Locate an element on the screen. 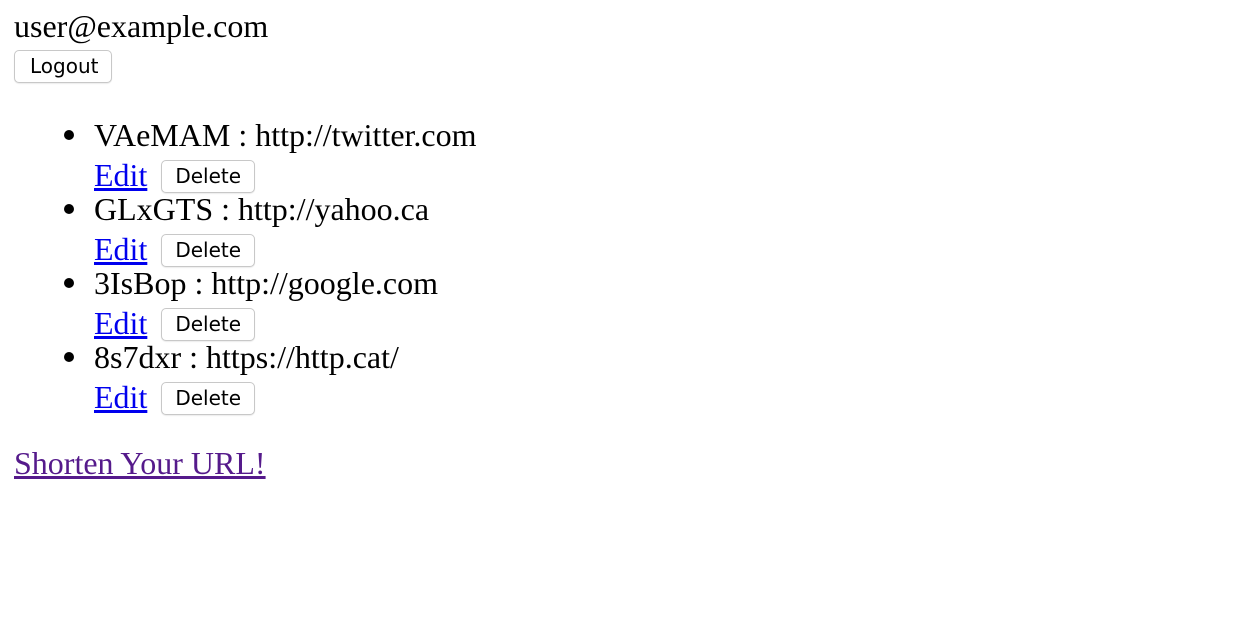 This screenshot has width=1252, height=630. url-line: 3IsBop : http://google.com is located at coordinates (666, 283).